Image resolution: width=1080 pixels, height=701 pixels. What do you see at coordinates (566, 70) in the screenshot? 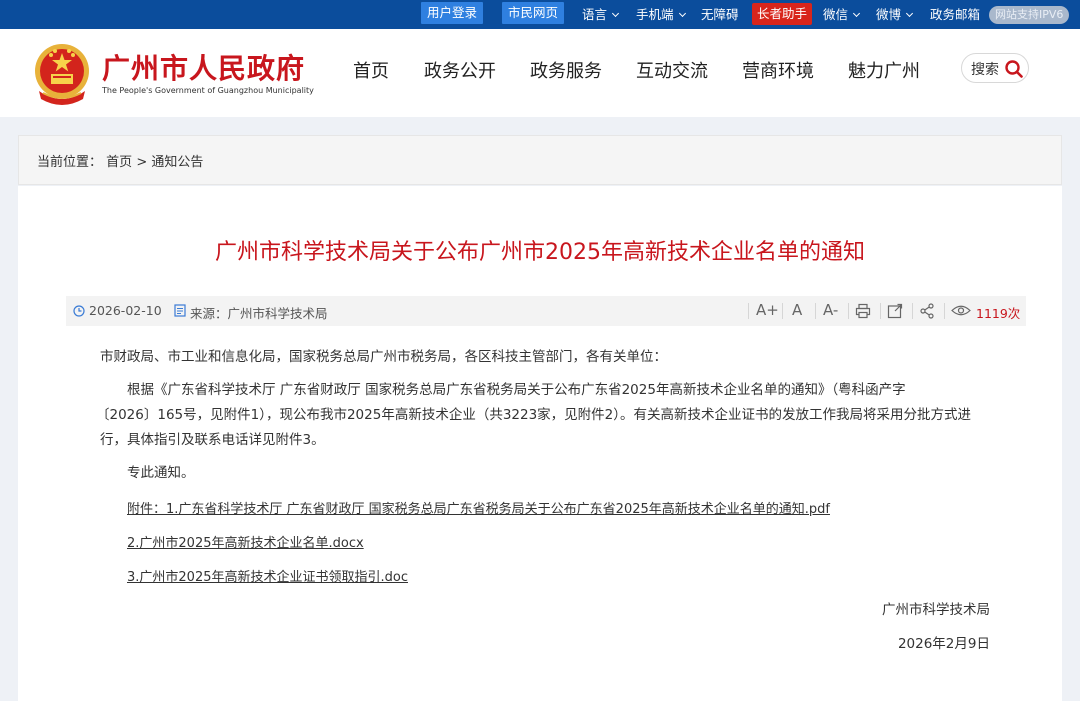
I see `nav-gov-services: 政务服务` at bounding box center [566, 70].